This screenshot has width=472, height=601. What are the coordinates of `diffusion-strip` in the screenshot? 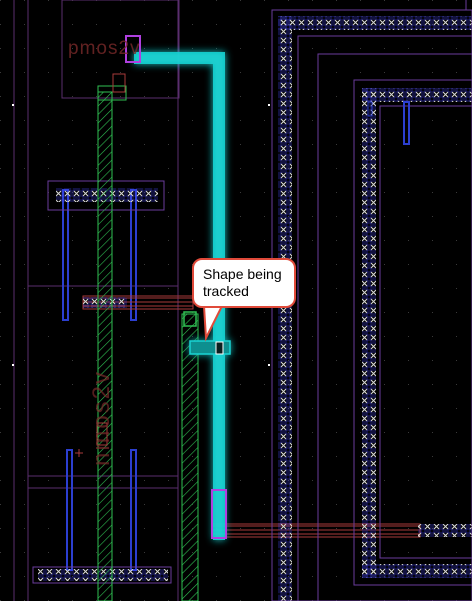 It's located at (105, 346).